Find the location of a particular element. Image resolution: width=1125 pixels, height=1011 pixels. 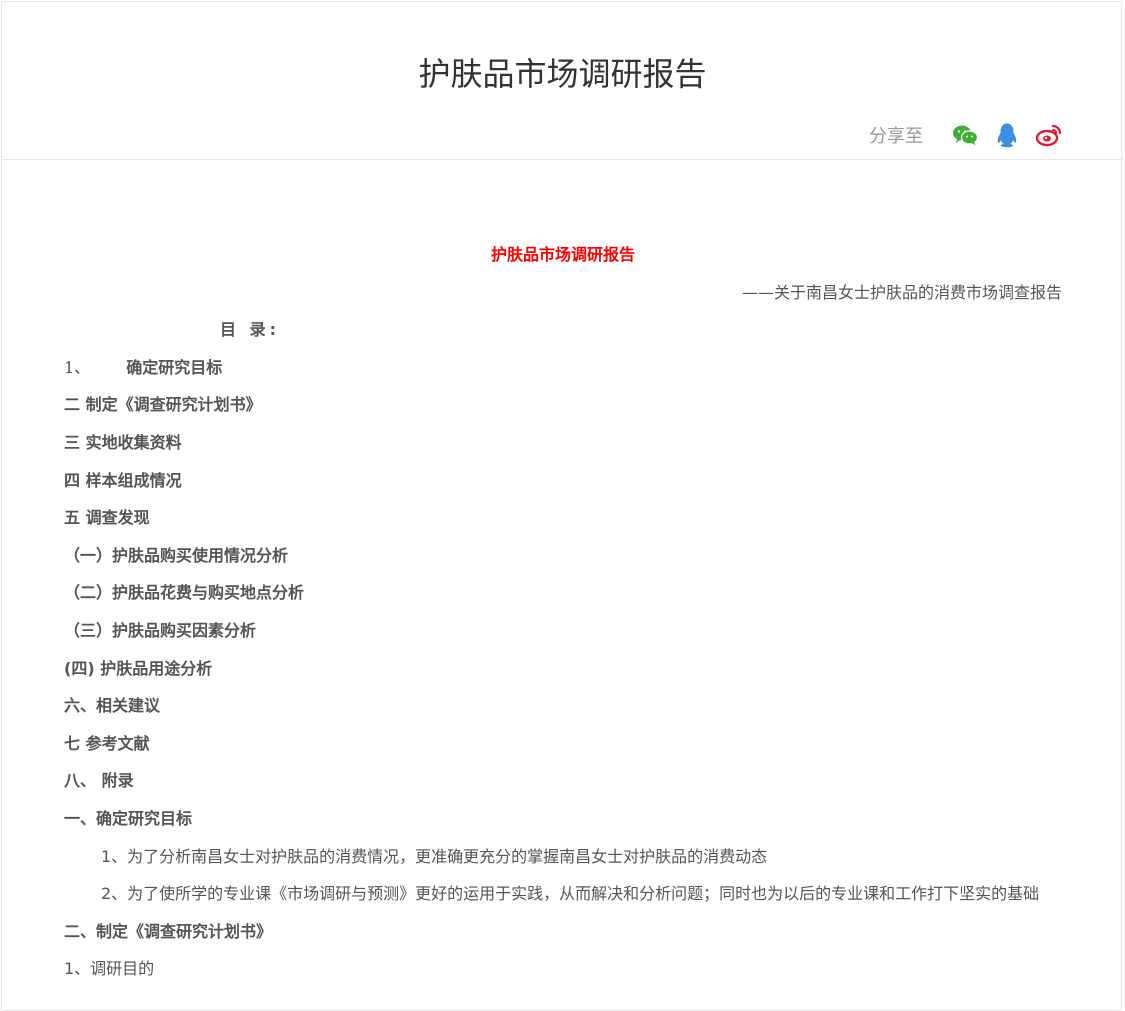

toc-item: 八、 附录 is located at coordinates (99, 781).